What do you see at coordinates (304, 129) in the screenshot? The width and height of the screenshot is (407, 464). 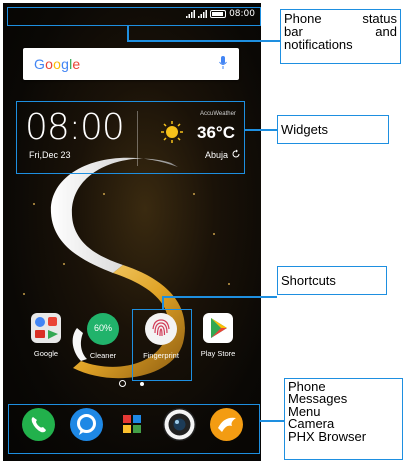 I see `callout-text: Widgets` at bounding box center [304, 129].